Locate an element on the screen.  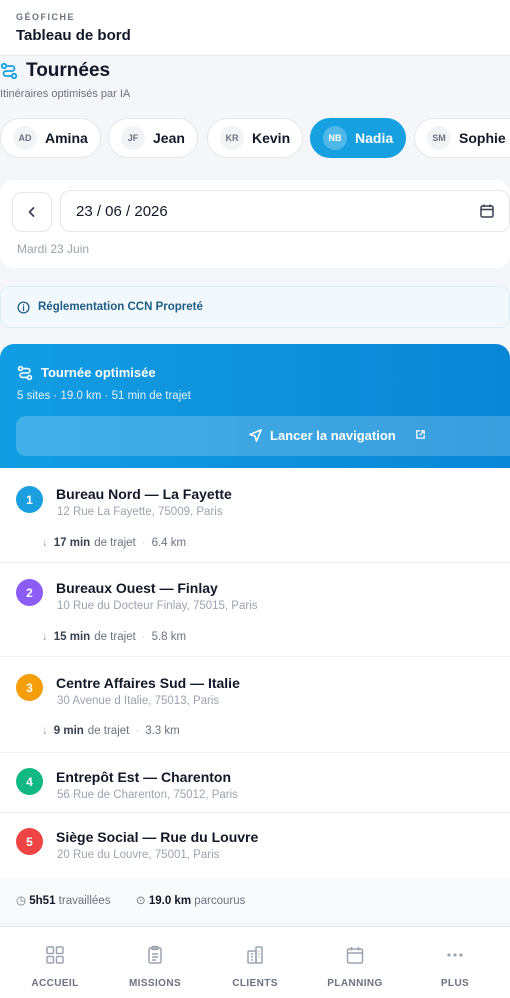
start-navigation-label: Lancer la navigation is located at coordinates (333, 435).